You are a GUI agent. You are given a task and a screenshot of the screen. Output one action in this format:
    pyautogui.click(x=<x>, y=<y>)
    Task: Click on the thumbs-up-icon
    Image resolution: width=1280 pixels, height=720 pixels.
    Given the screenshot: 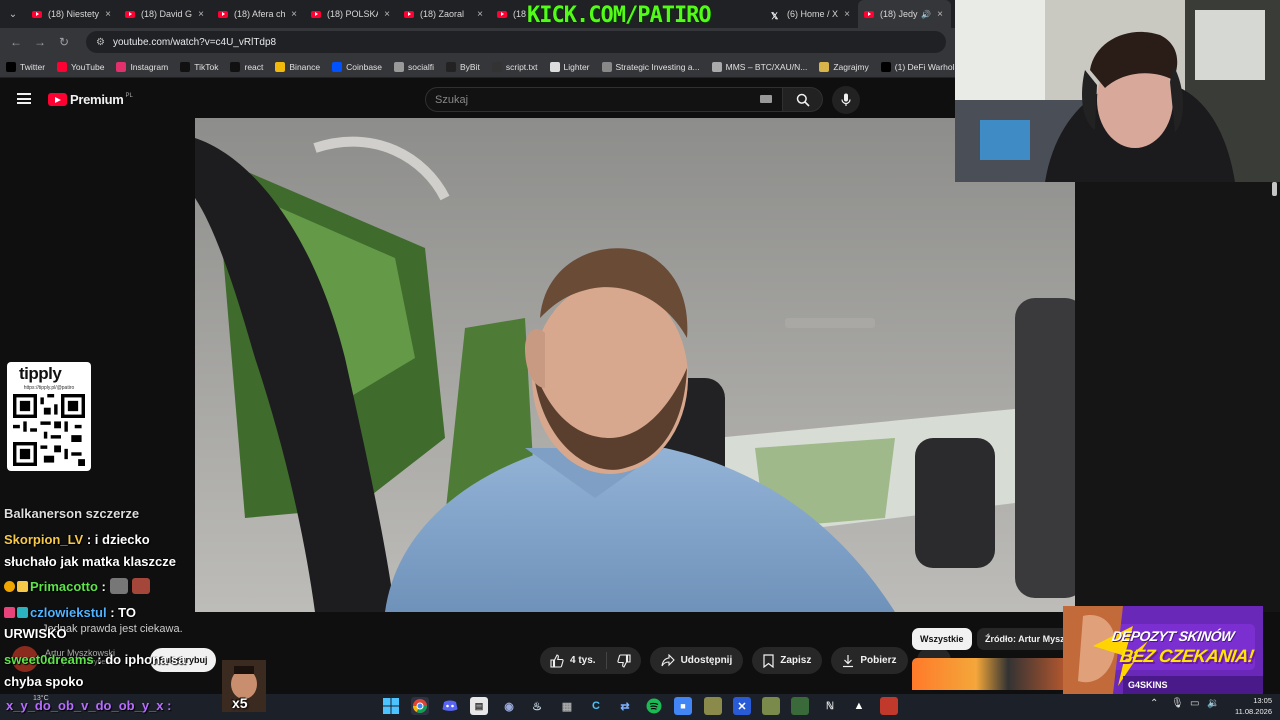 What is the action you would take?
    pyautogui.click(x=557, y=660)
    